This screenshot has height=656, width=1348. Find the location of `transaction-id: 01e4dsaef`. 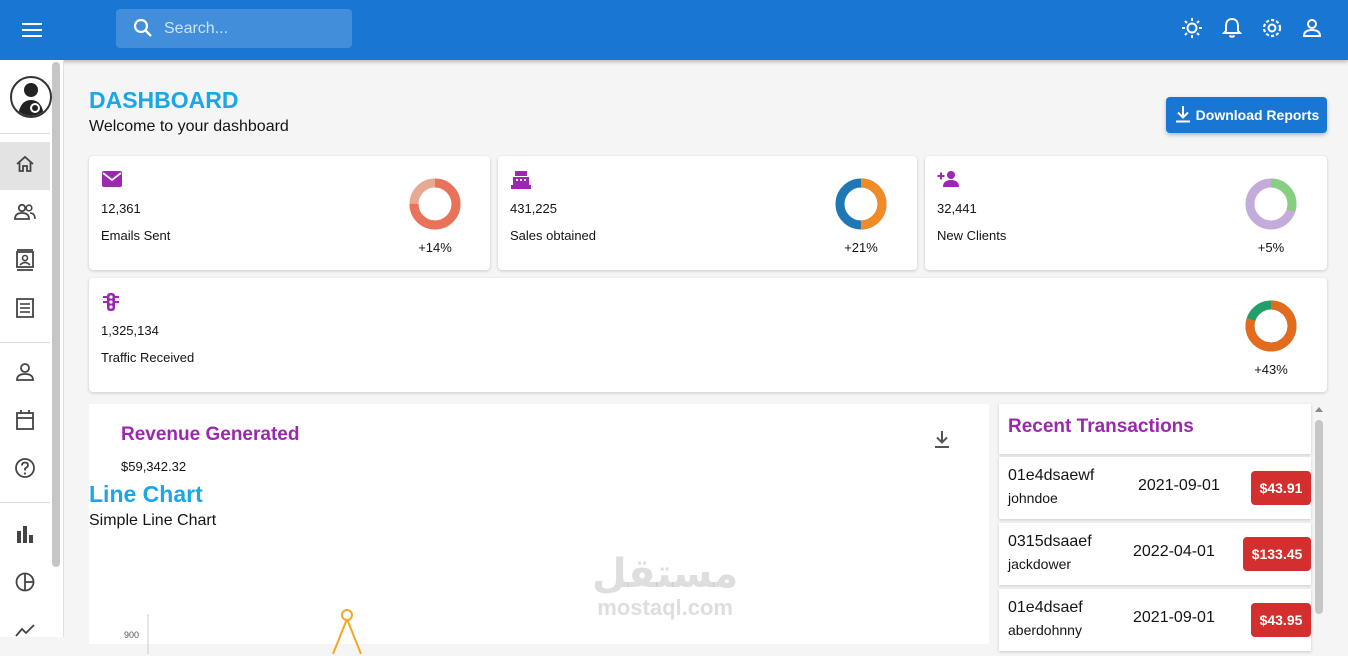

transaction-id: 01e4dsaef is located at coordinates (1045, 607).